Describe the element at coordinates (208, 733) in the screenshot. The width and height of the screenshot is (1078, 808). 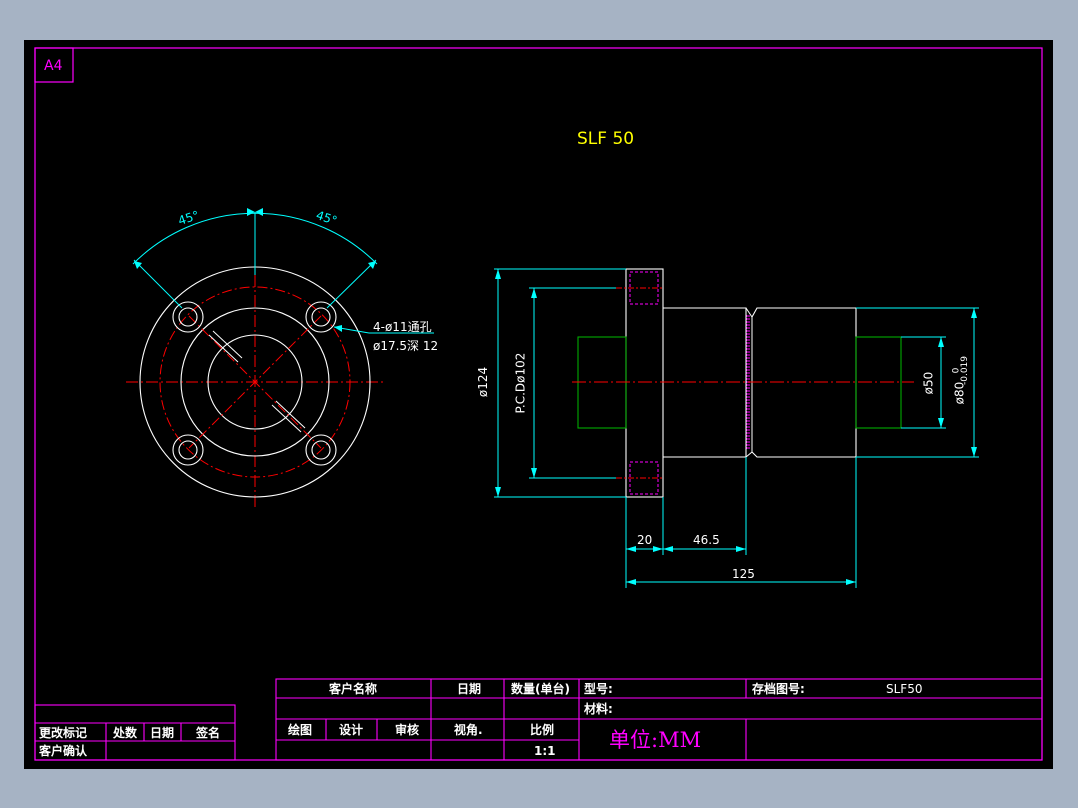
I see `tb-sign: 签名` at that location.